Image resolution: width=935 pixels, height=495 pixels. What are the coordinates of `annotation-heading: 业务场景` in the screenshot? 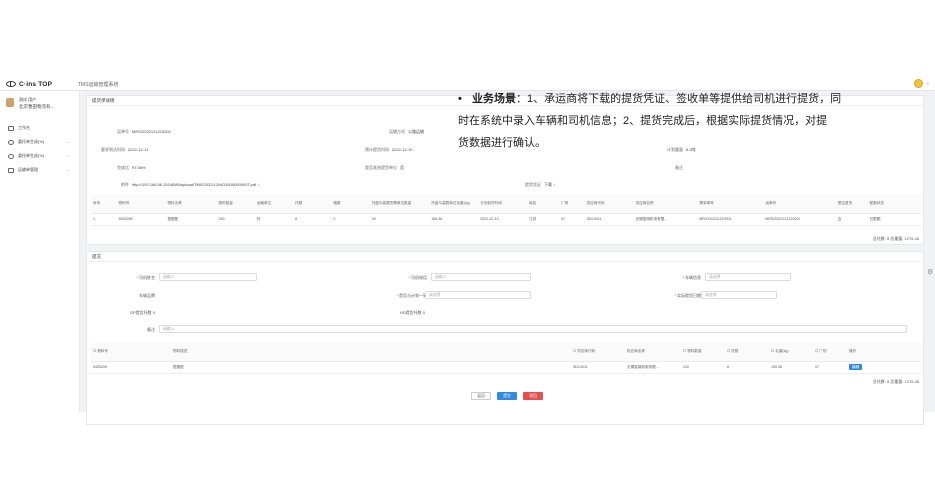 It's located at (494, 99).